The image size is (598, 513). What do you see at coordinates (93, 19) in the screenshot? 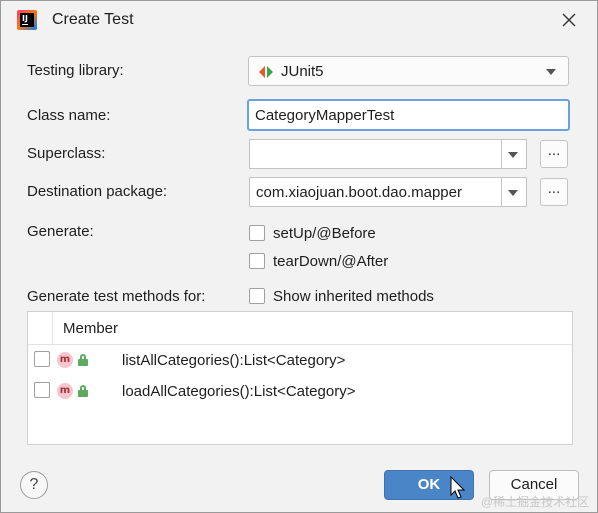
I see `dialog-title: Create Test` at bounding box center [93, 19].